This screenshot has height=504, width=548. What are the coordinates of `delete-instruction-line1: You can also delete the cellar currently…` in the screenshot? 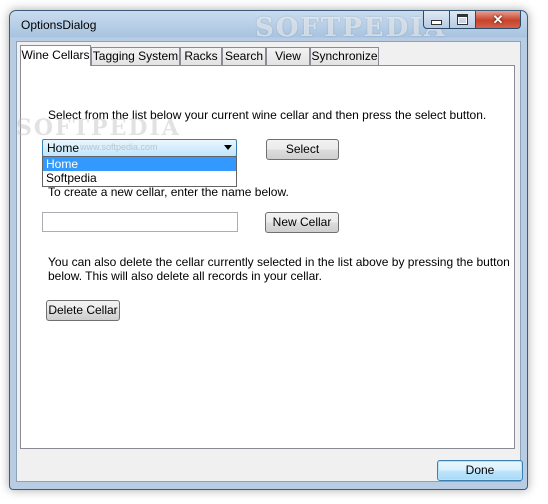 It's located at (279, 262).